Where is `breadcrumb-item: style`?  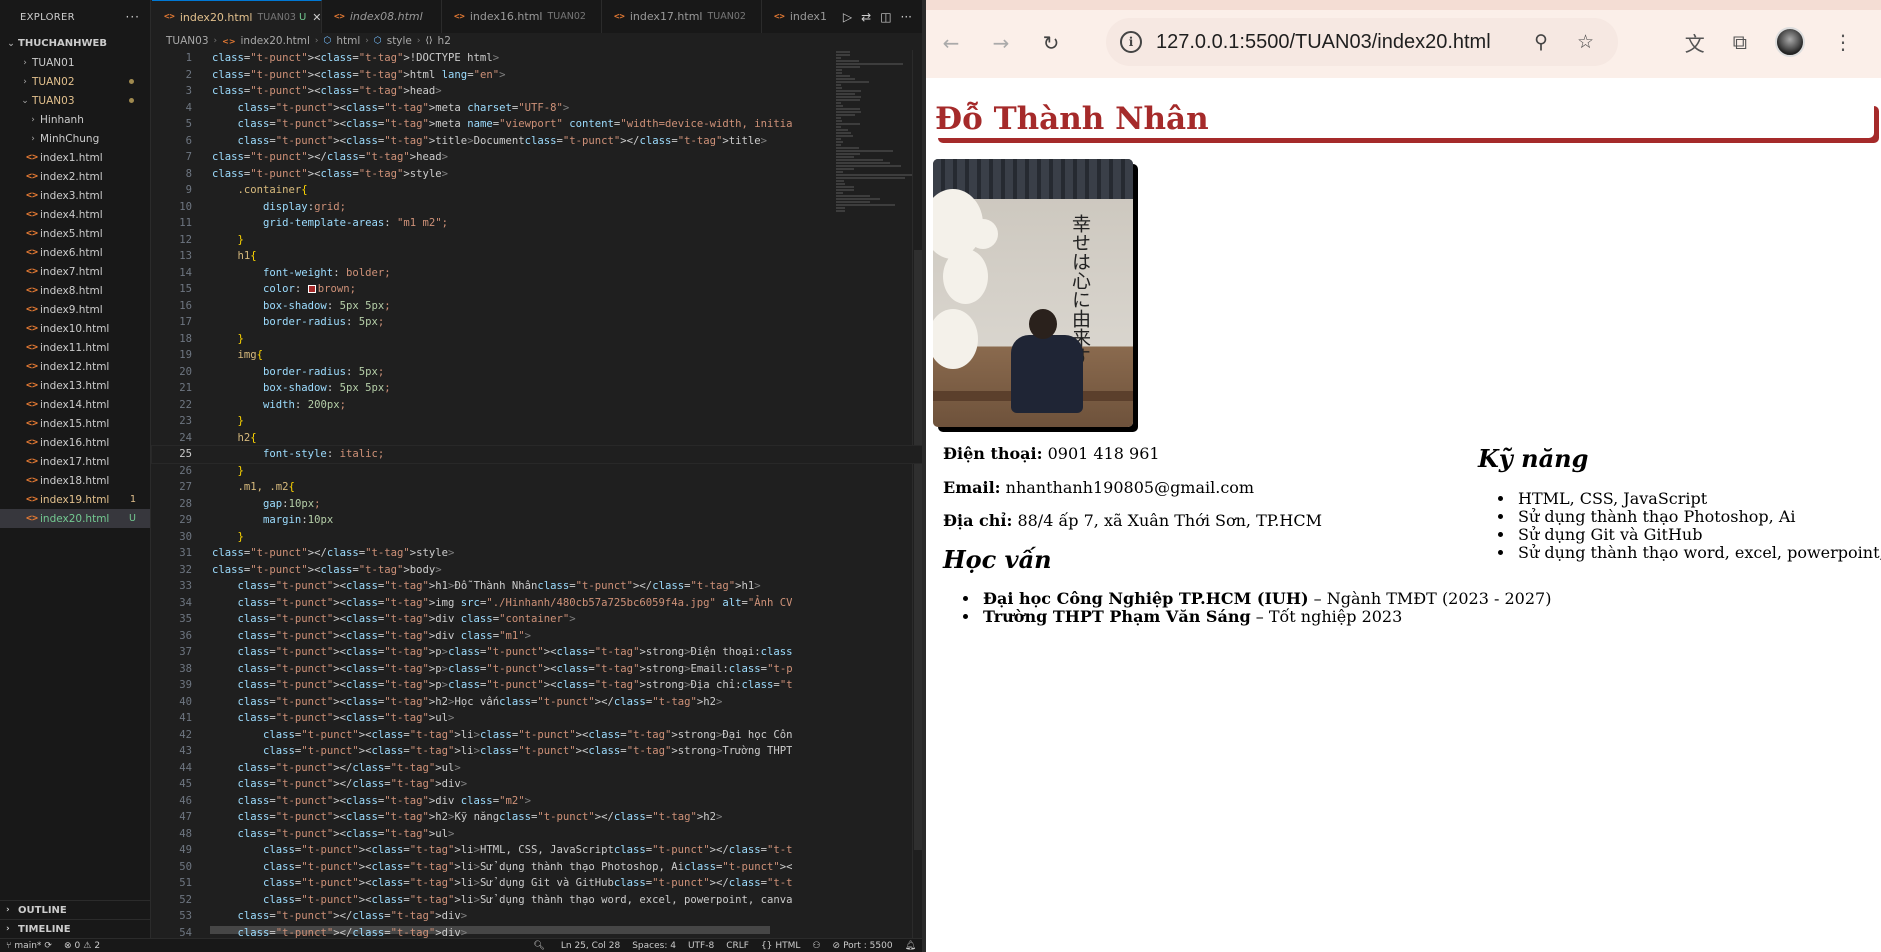
breadcrumb-item: style is located at coordinates (399, 41).